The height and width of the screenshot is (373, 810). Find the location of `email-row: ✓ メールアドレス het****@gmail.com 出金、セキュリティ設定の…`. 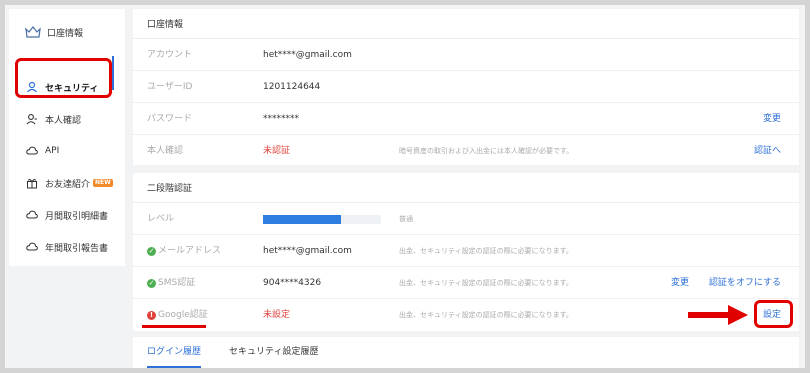

email-row: ✓ メールアドレス het****@gmail.com 出金、セキュリティ設定の… is located at coordinates (466, 251).